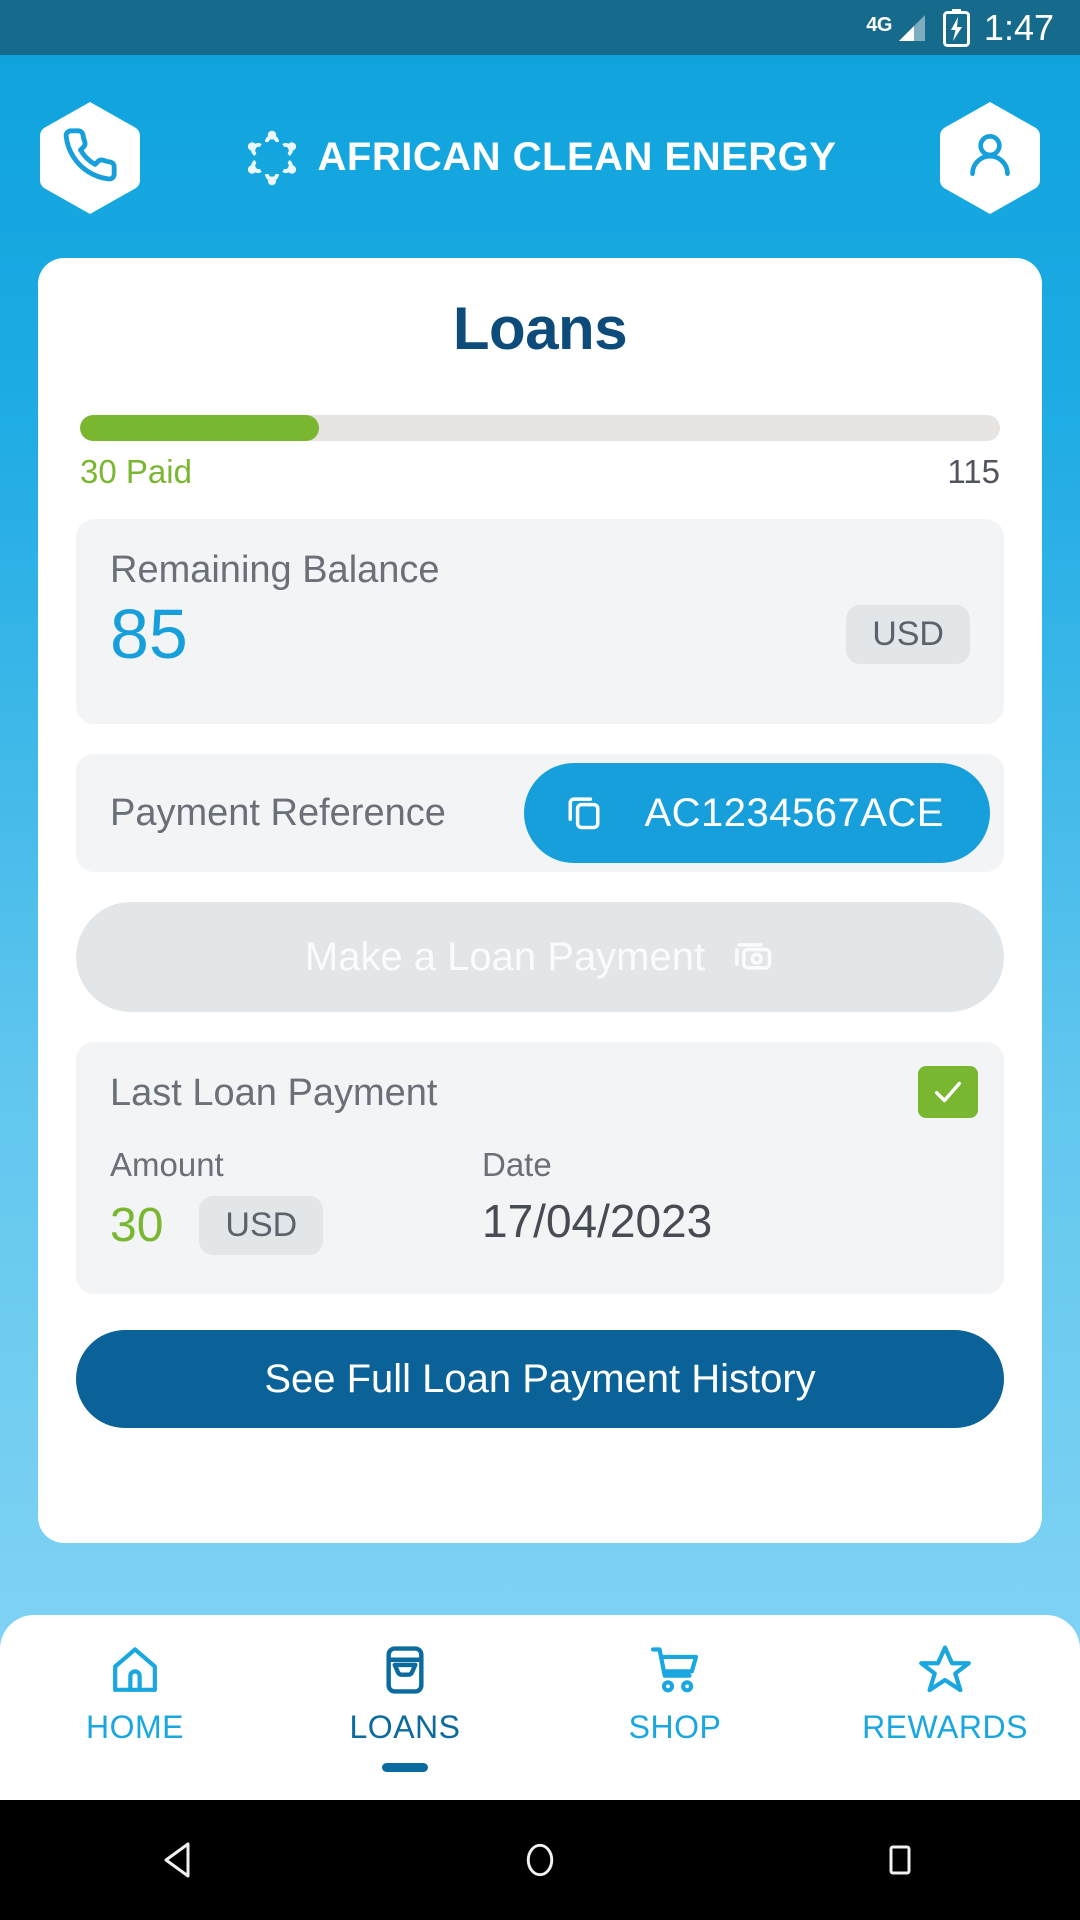 The width and height of the screenshot is (1080, 1920). Describe the element at coordinates (577, 157) in the screenshot. I see `brand-name-label: AFRICAN CLEAN ENERGY` at that location.